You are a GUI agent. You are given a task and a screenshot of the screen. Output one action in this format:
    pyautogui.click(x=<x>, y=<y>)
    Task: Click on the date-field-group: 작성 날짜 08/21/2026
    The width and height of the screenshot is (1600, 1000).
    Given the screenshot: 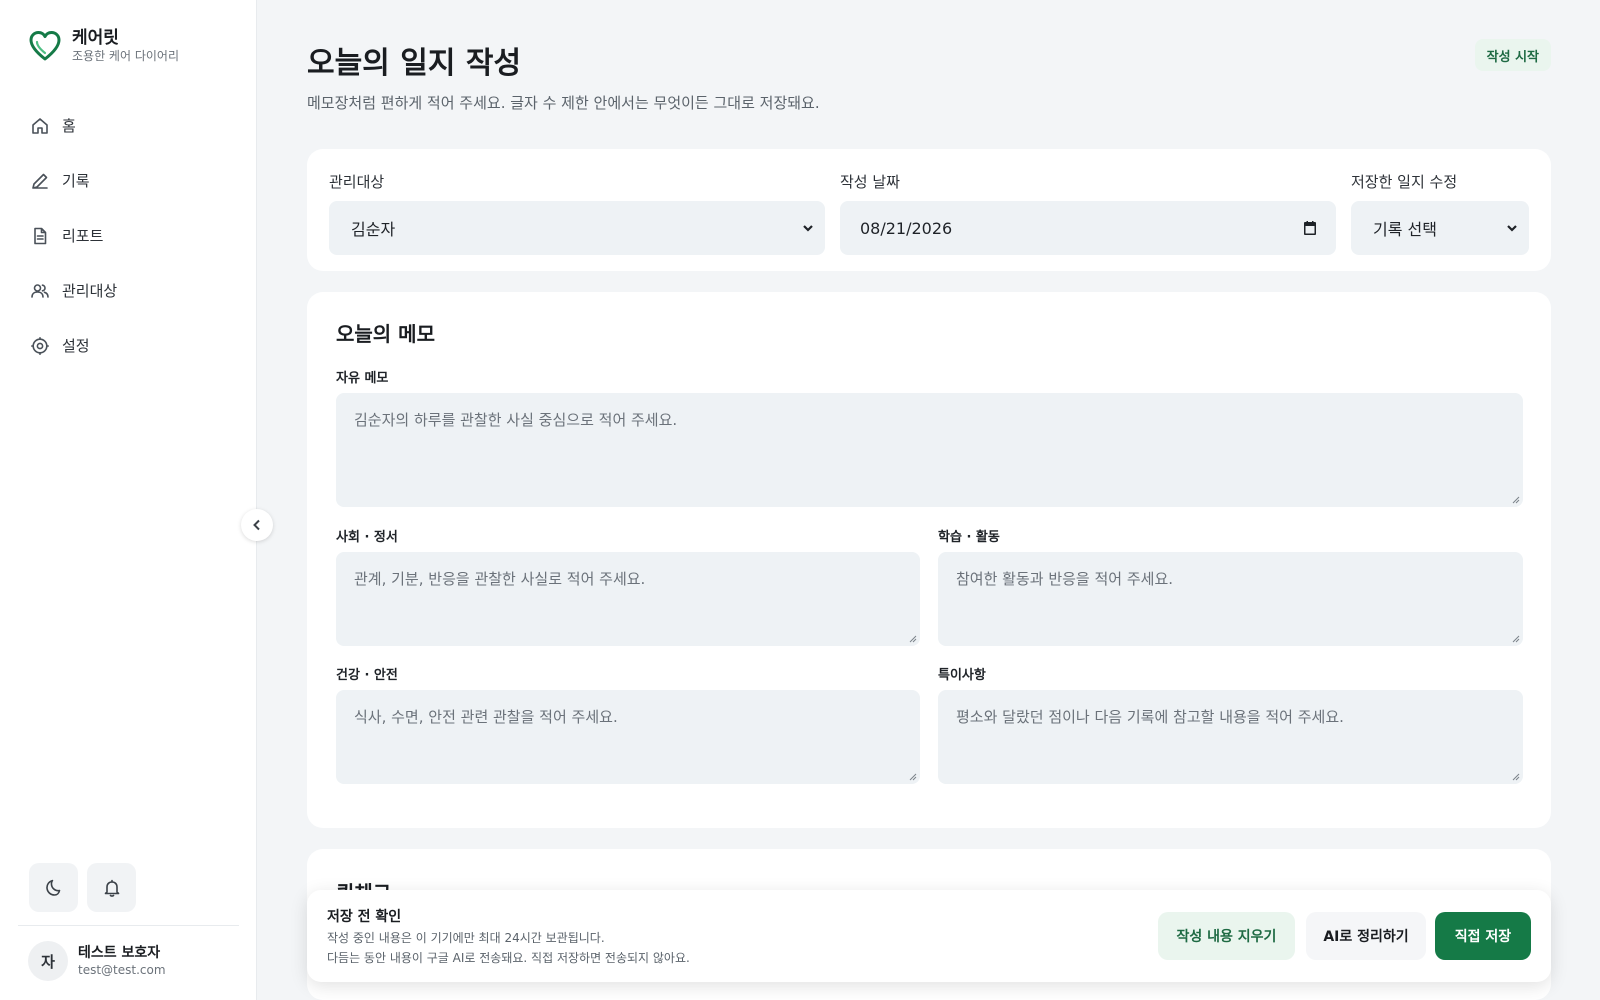 What is the action you would take?
    pyautogui.click(x=1088, y=212)
    